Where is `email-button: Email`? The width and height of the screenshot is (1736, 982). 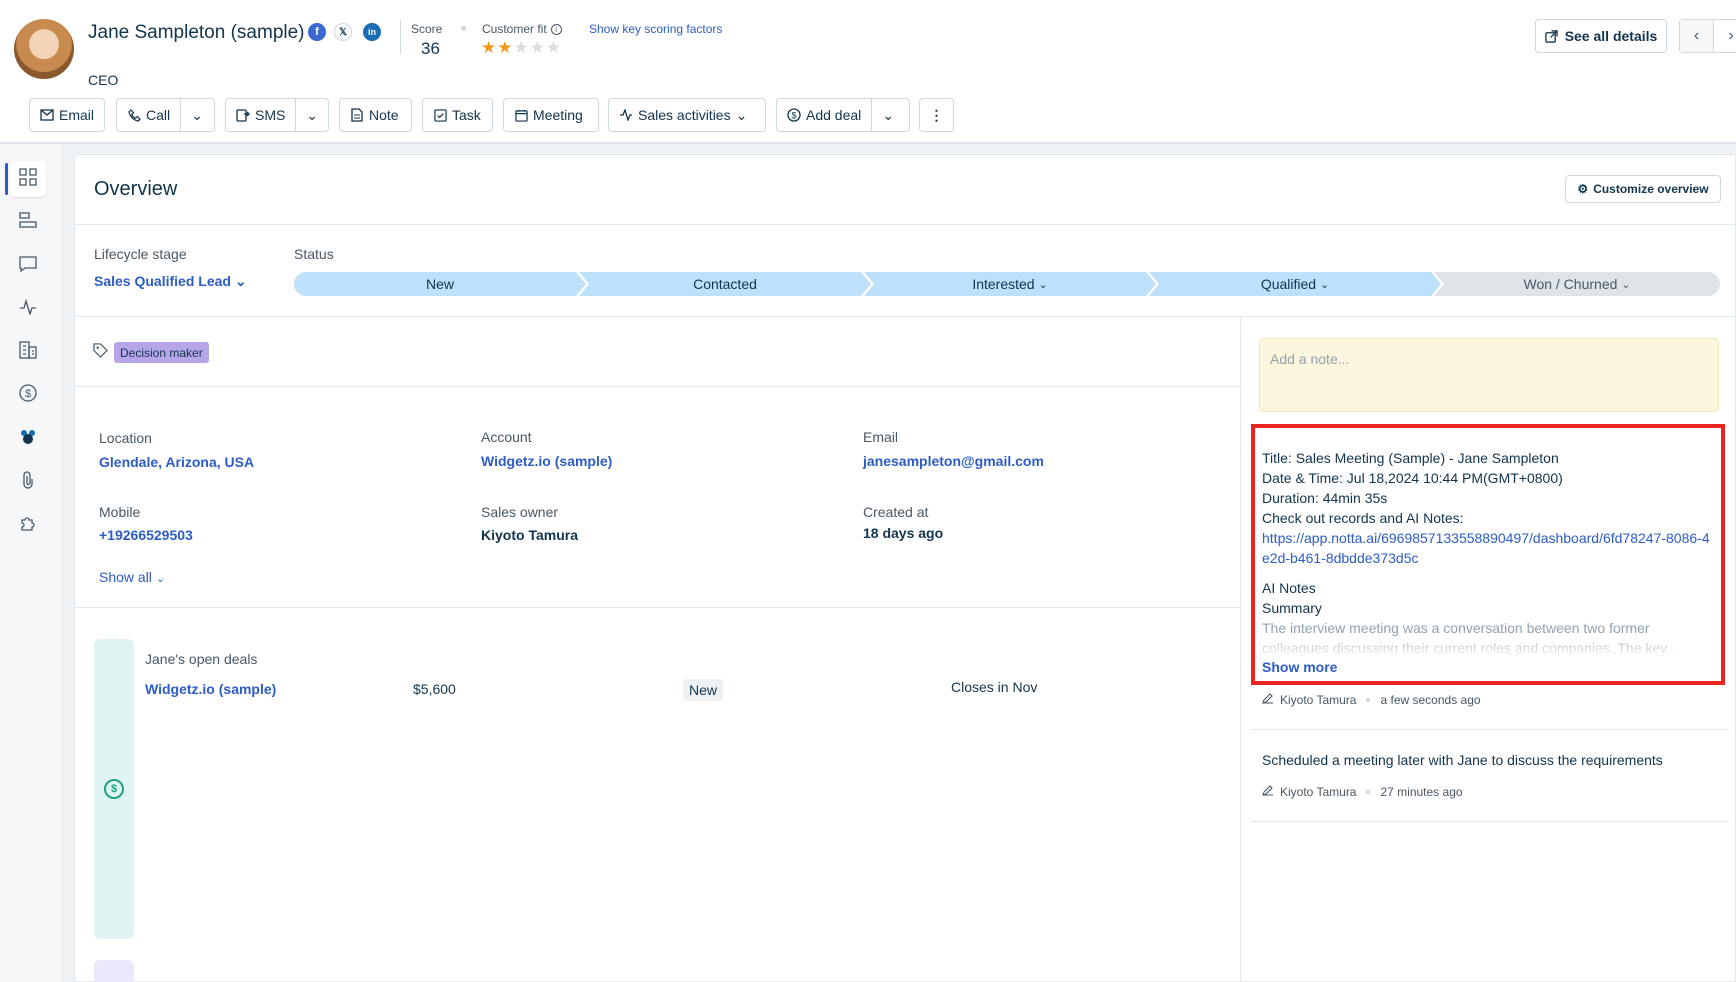 email-button: Email is located at coordinates (67, 115).